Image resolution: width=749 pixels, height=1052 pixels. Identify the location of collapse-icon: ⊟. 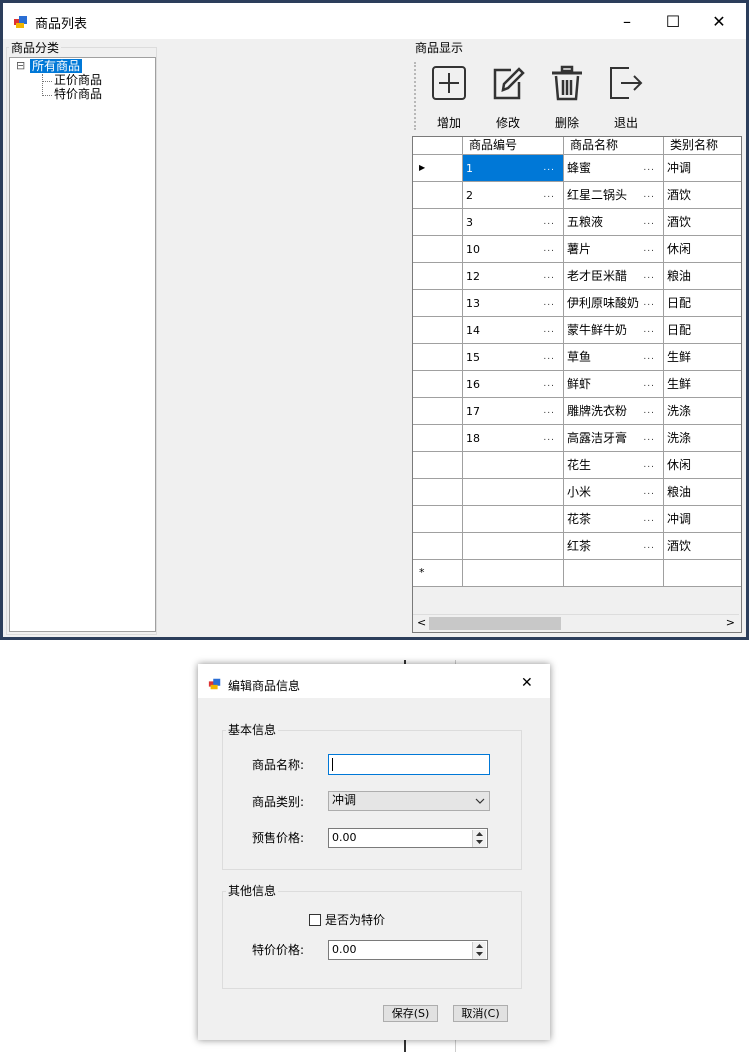
(20, 65).